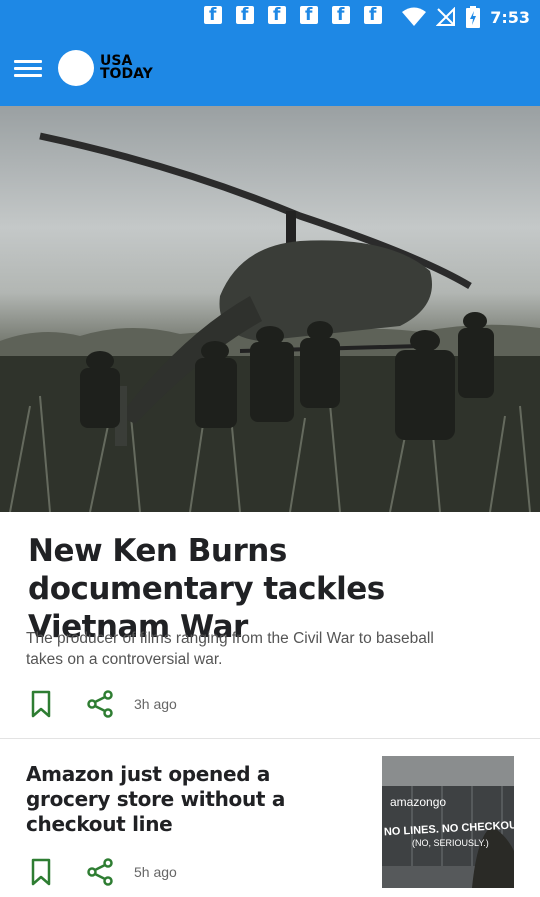 The image size is (540, 897). What do you see at coordinates (510, 17) in the screenshot?
I see `clock-time: 7:53` at bounding box center [510, 17].